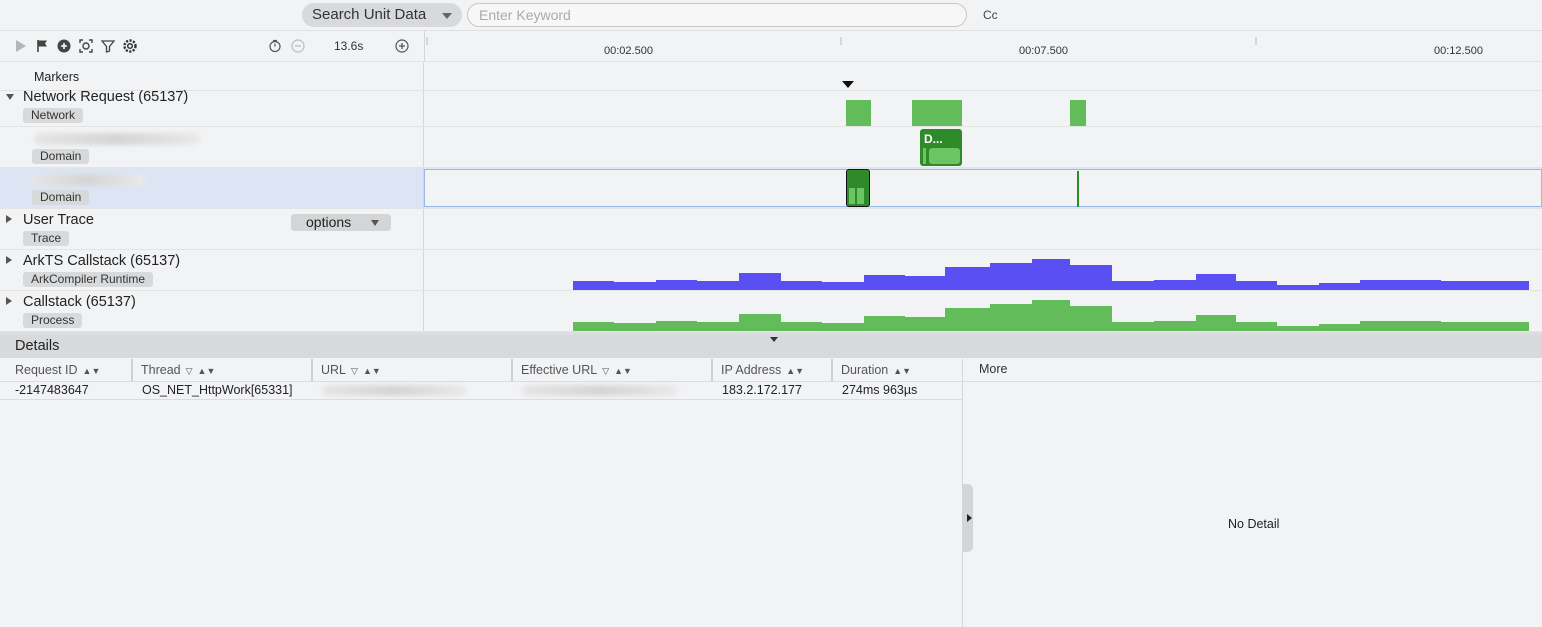 This screenshot has width=1542, height=627. What do you see at coordinates (88, 279) in the screenshot?
I see `track-tag: ArkCompiler Runtime` at bounding box center [88, 279].